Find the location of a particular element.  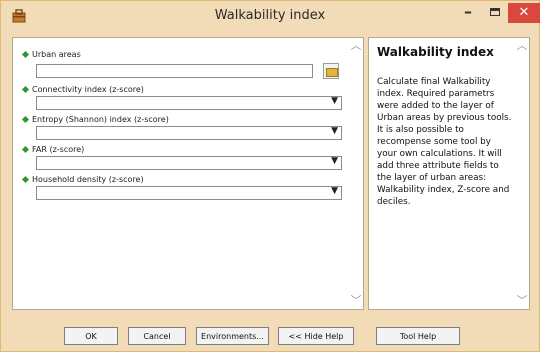

param-household-density: Household density (z-score) ▼ is located at coordinates (183, 190).